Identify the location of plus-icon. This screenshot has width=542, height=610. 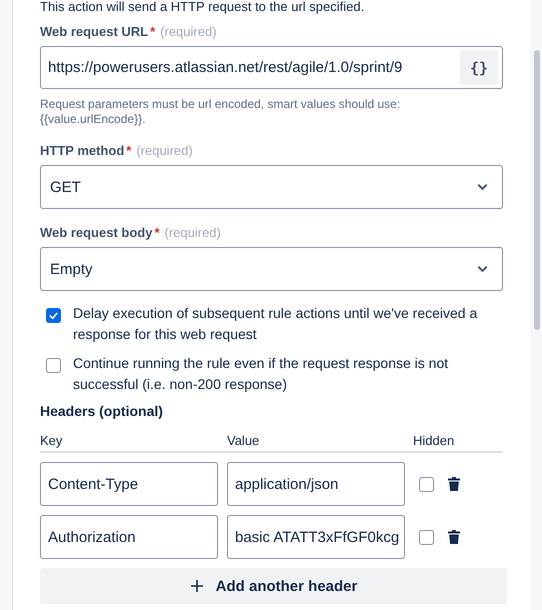
(197, 586).